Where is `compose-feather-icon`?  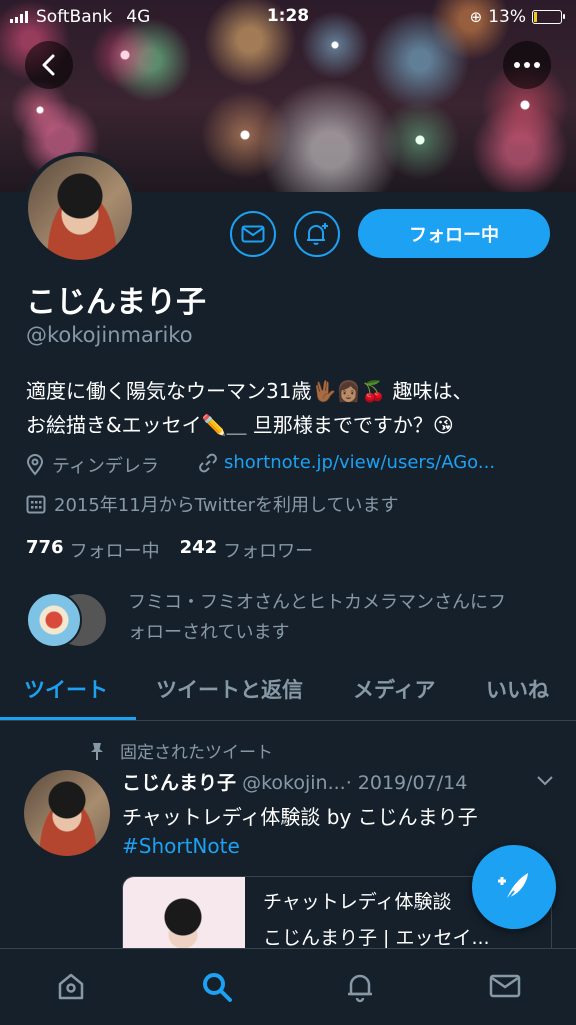 compose-feather-icon is located at coordinates (513, 887).